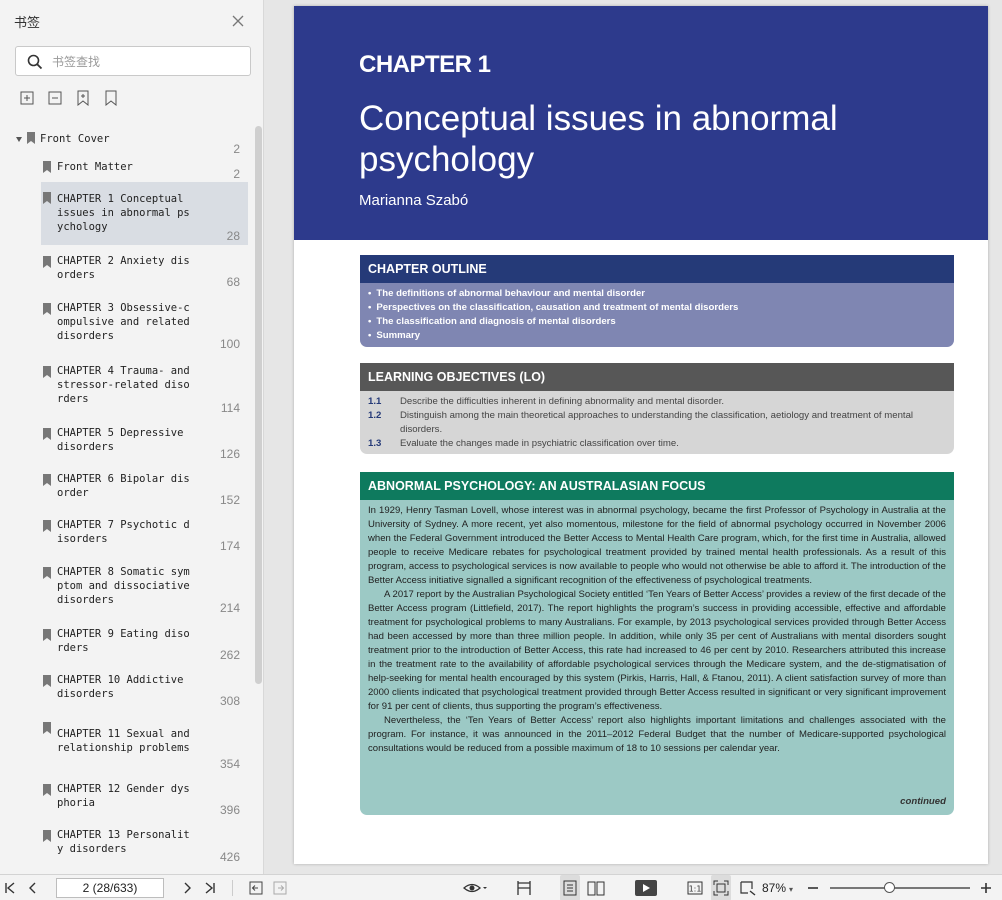 The height and width of the screenshot is (900, 1002). Describe the element at coordinates (570, 887) in the screenshot. I see `single-page-button` at that location.